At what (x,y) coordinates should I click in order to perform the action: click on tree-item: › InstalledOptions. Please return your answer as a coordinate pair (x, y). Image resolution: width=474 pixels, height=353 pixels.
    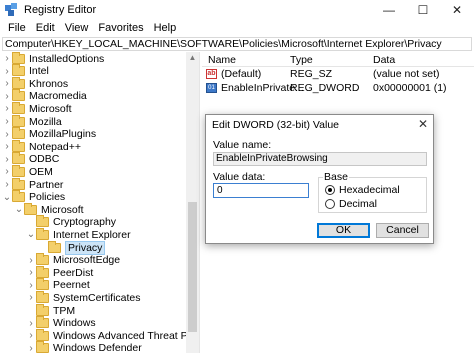
    Looking at the image, I should click on (53, 58).